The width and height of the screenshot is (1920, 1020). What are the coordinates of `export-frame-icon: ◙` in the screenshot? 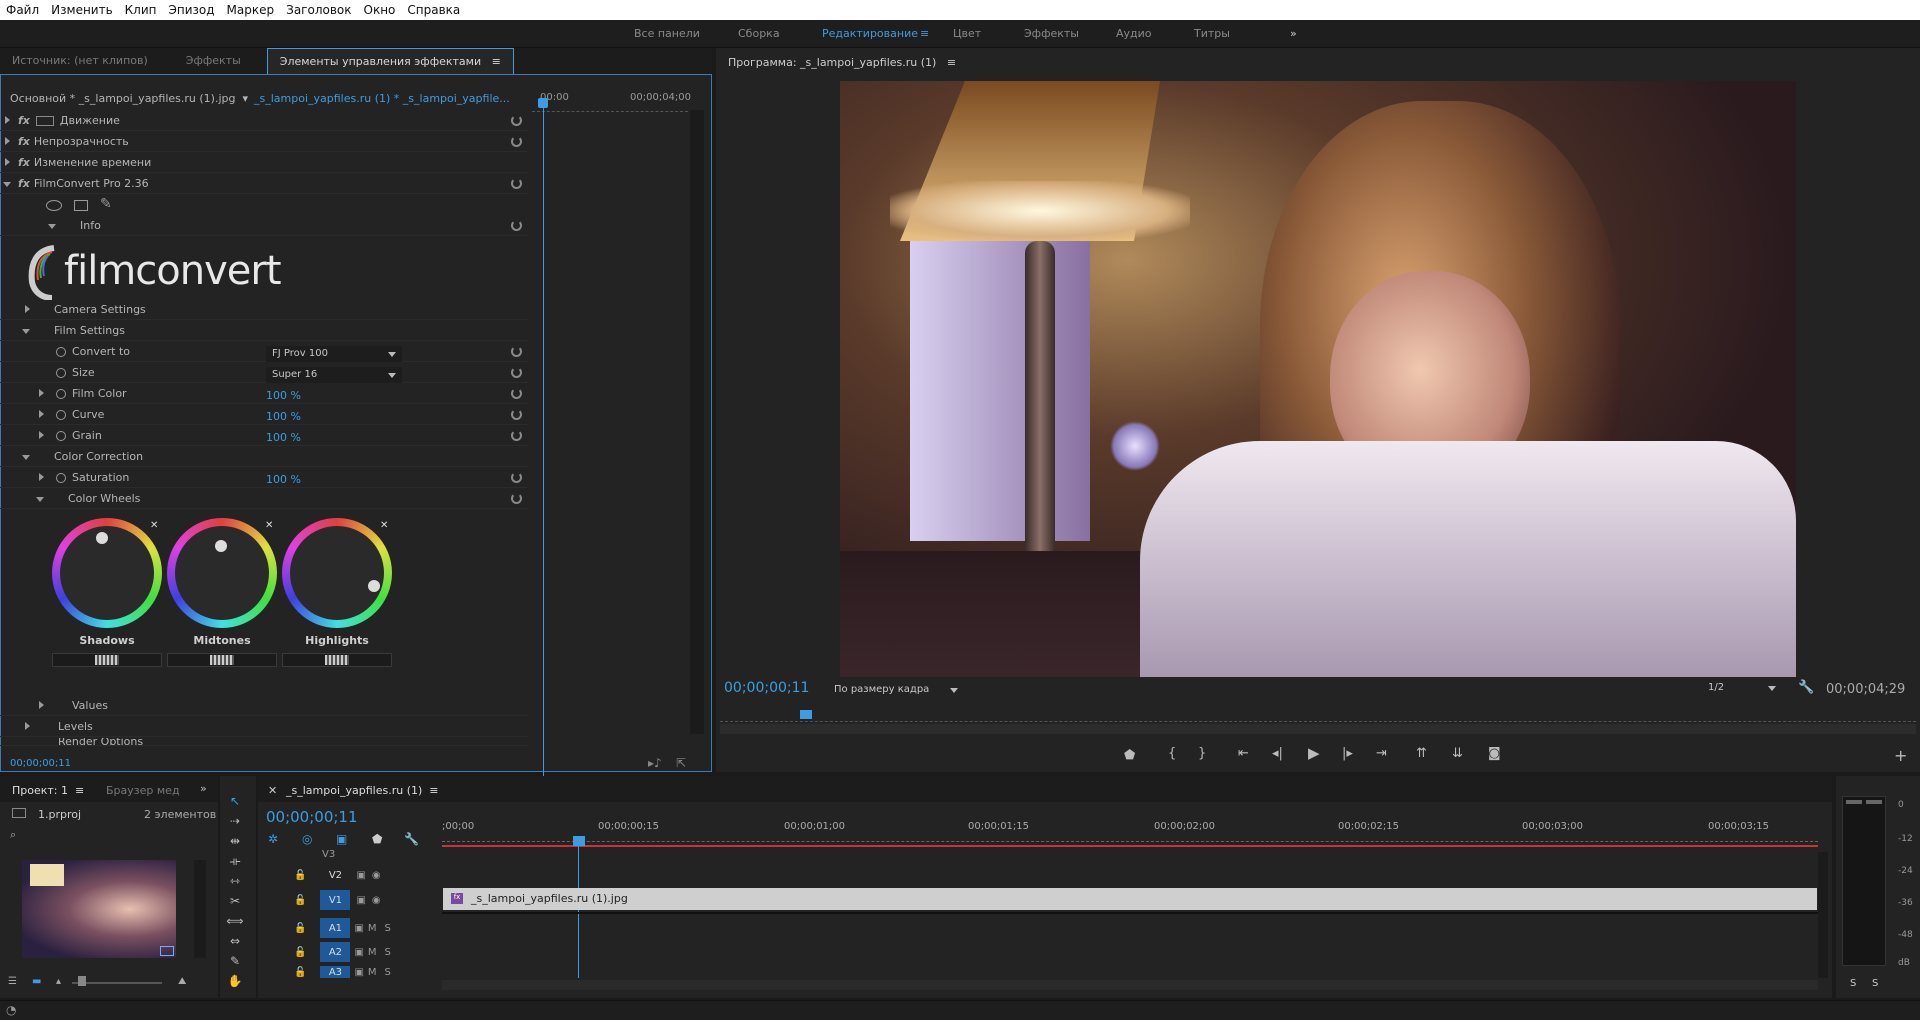 It's located at (1494, 753).